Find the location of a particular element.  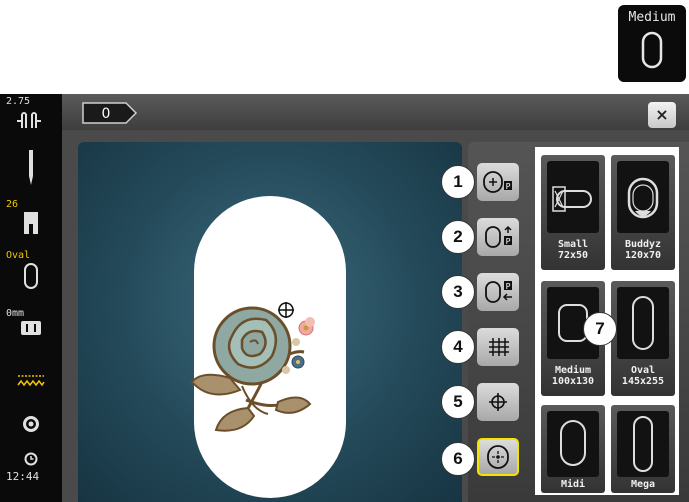

hoop-tile-oval: Oval 145x255 is located at coordinates (643, 338).